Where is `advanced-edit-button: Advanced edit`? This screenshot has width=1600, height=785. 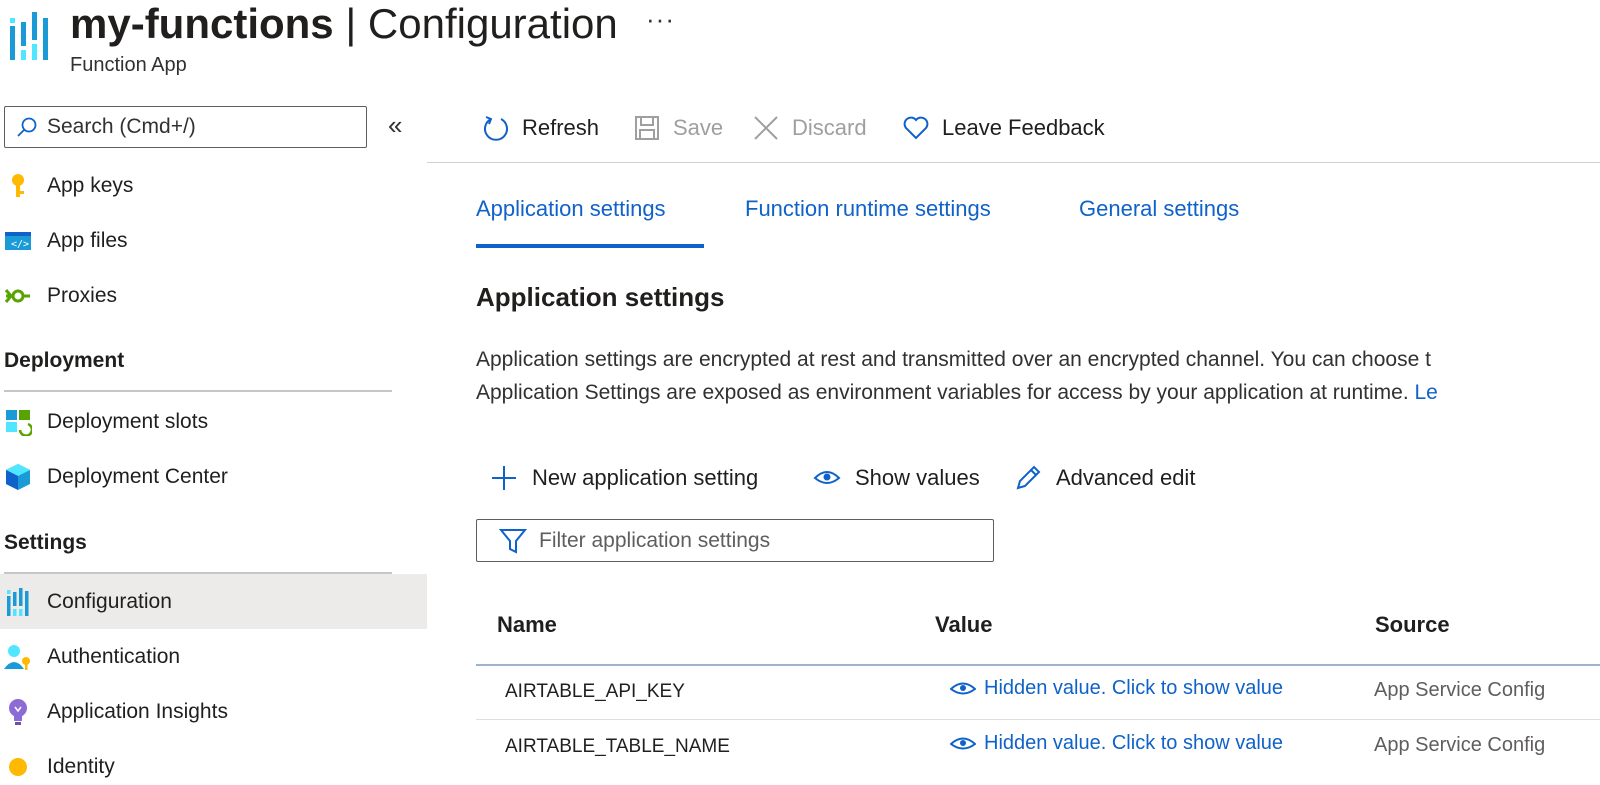
advanced-edit-button: Advanced edit is located at coordinates (1104, 478).